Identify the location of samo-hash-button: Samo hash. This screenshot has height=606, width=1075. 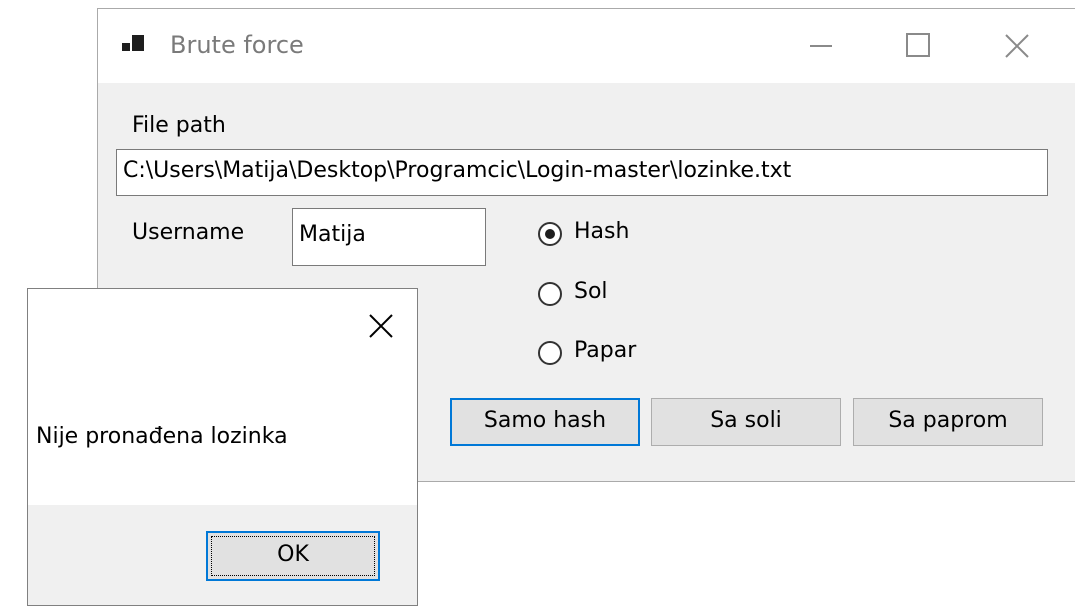
(545, 422).